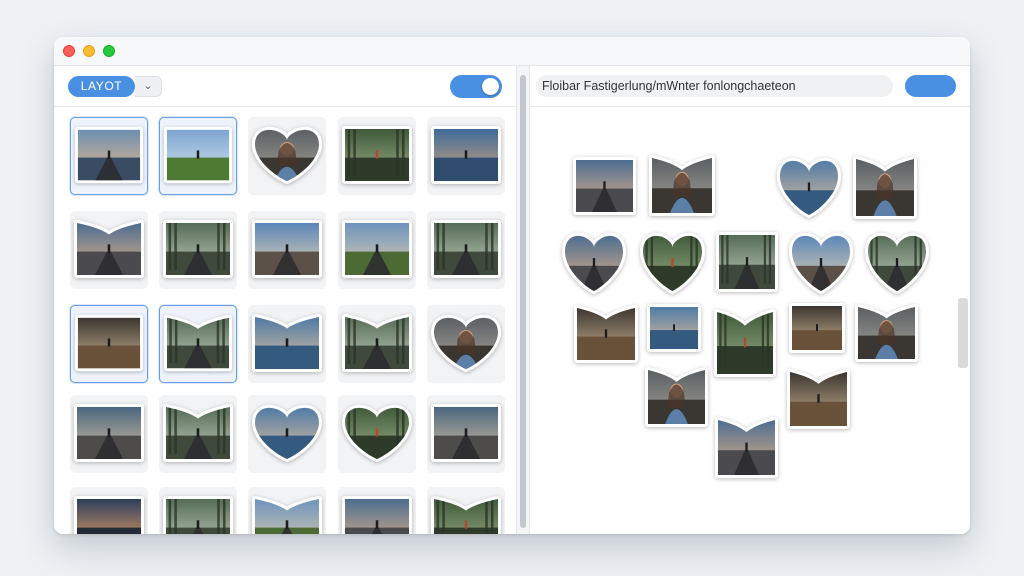 Image resolution: width=1024 pixels, height=576 pixels. Describe the element at coordinates (523, 301) in the screenshot. I see `scrollbar-thumb` at that location.